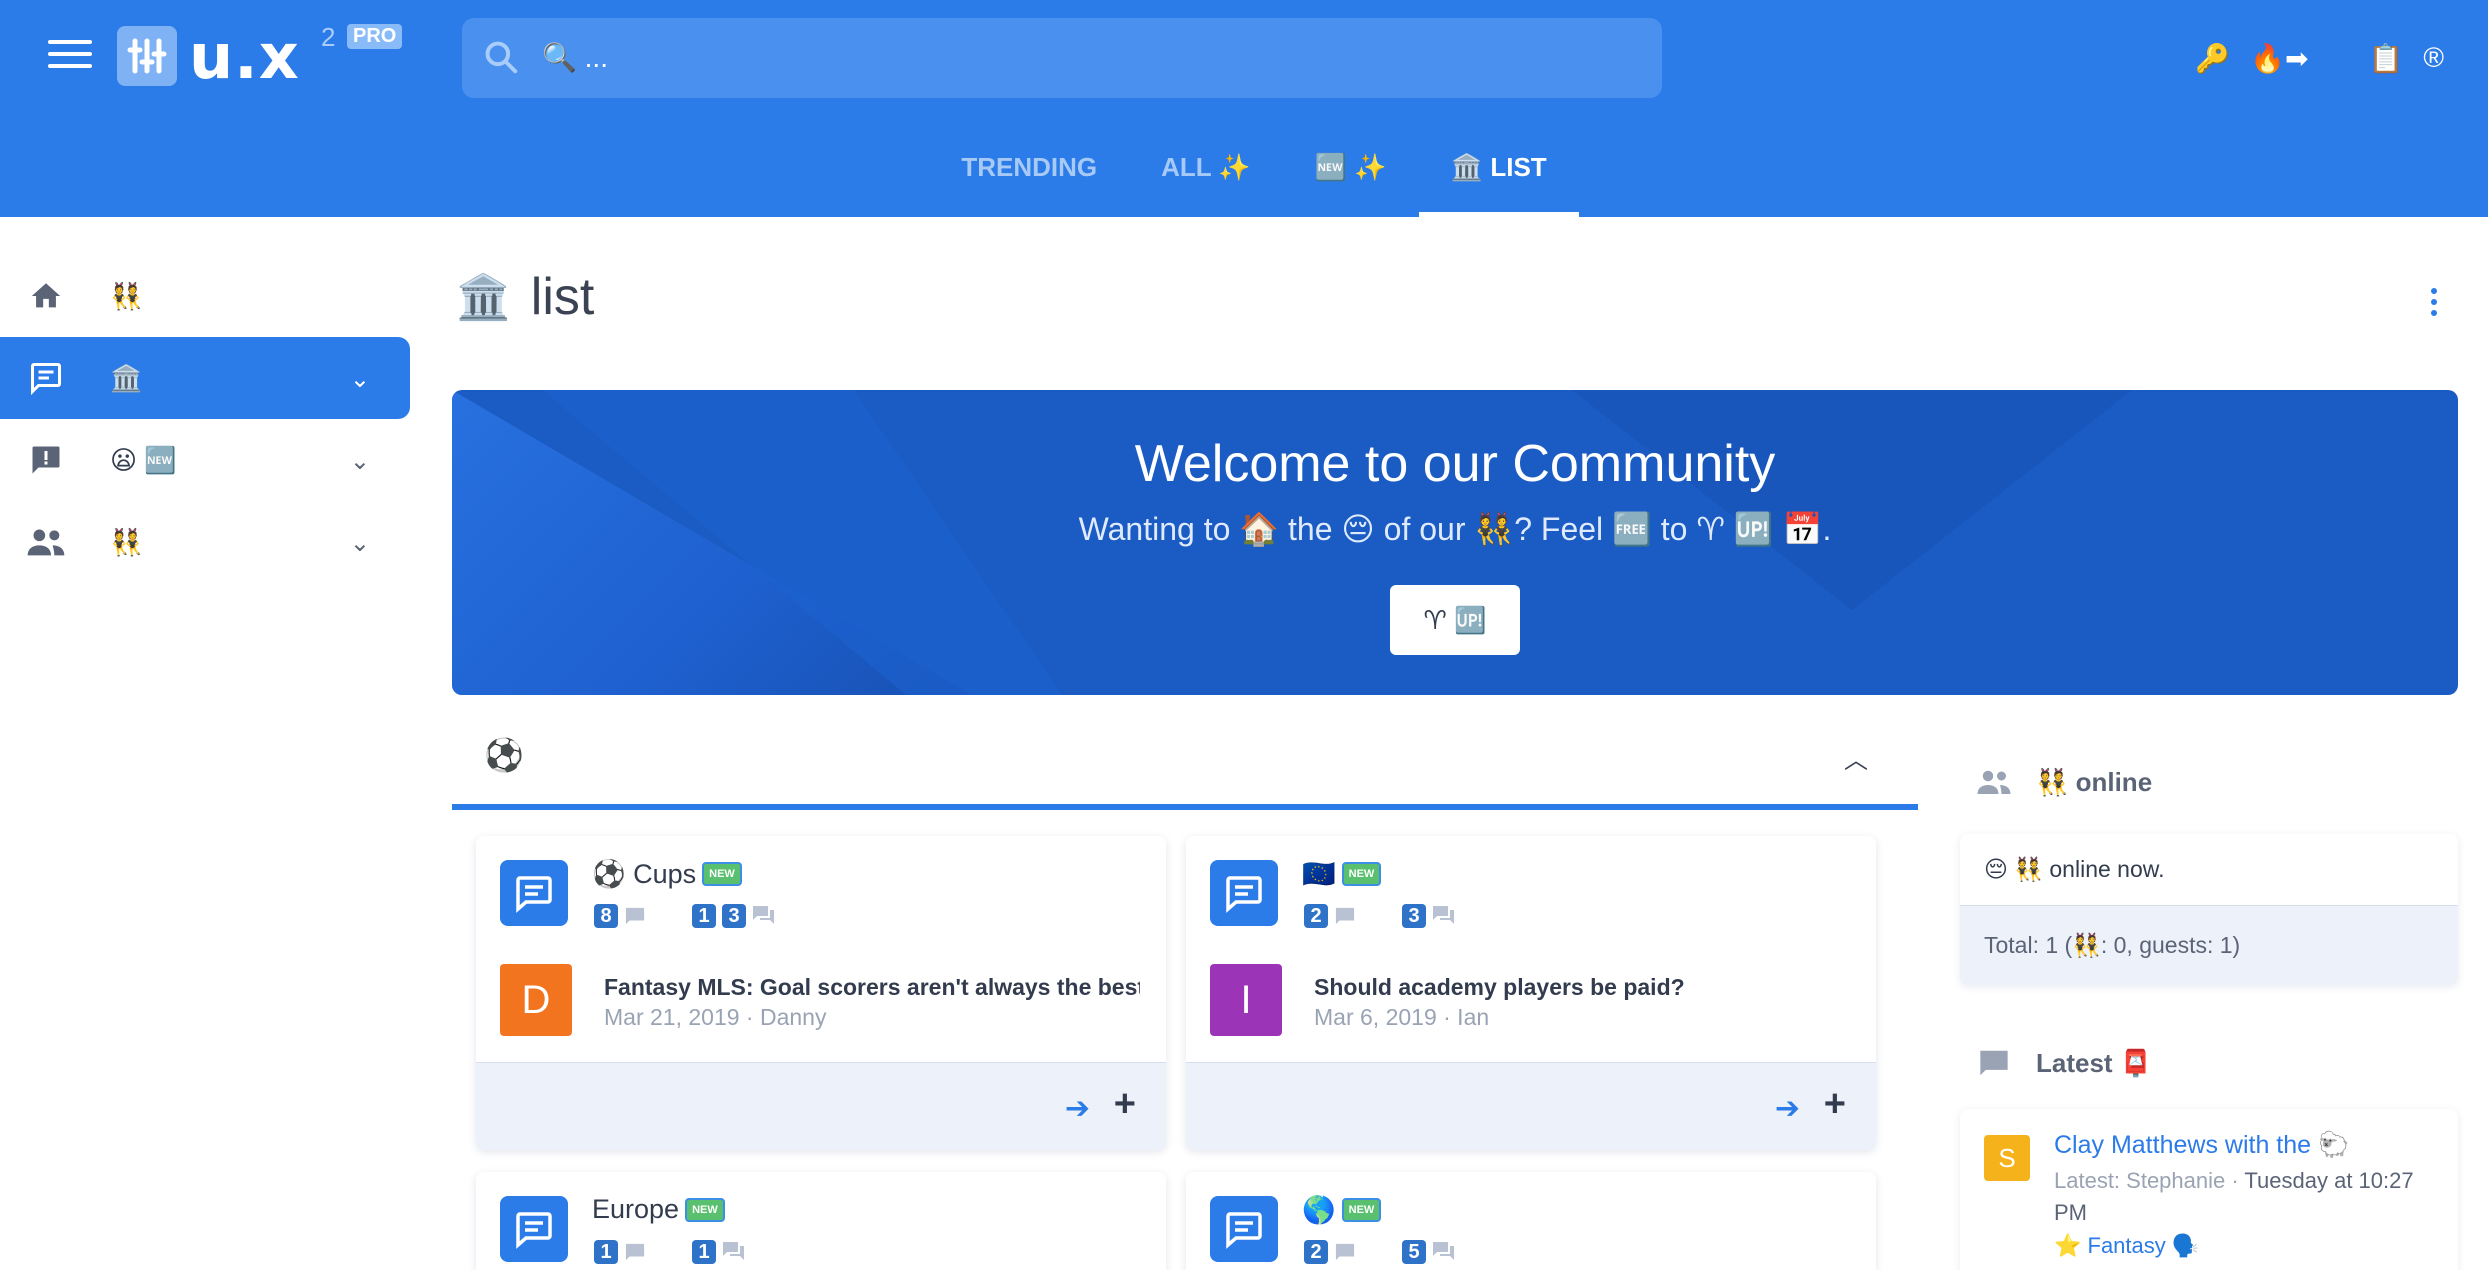 This screenshot has height=1270, width=2488. What do you see at coordinates (715, 1017) in the screenshot?
I see `post-meta: Mar 21, 2019 · Danny` at bounding box center [715, 1017].